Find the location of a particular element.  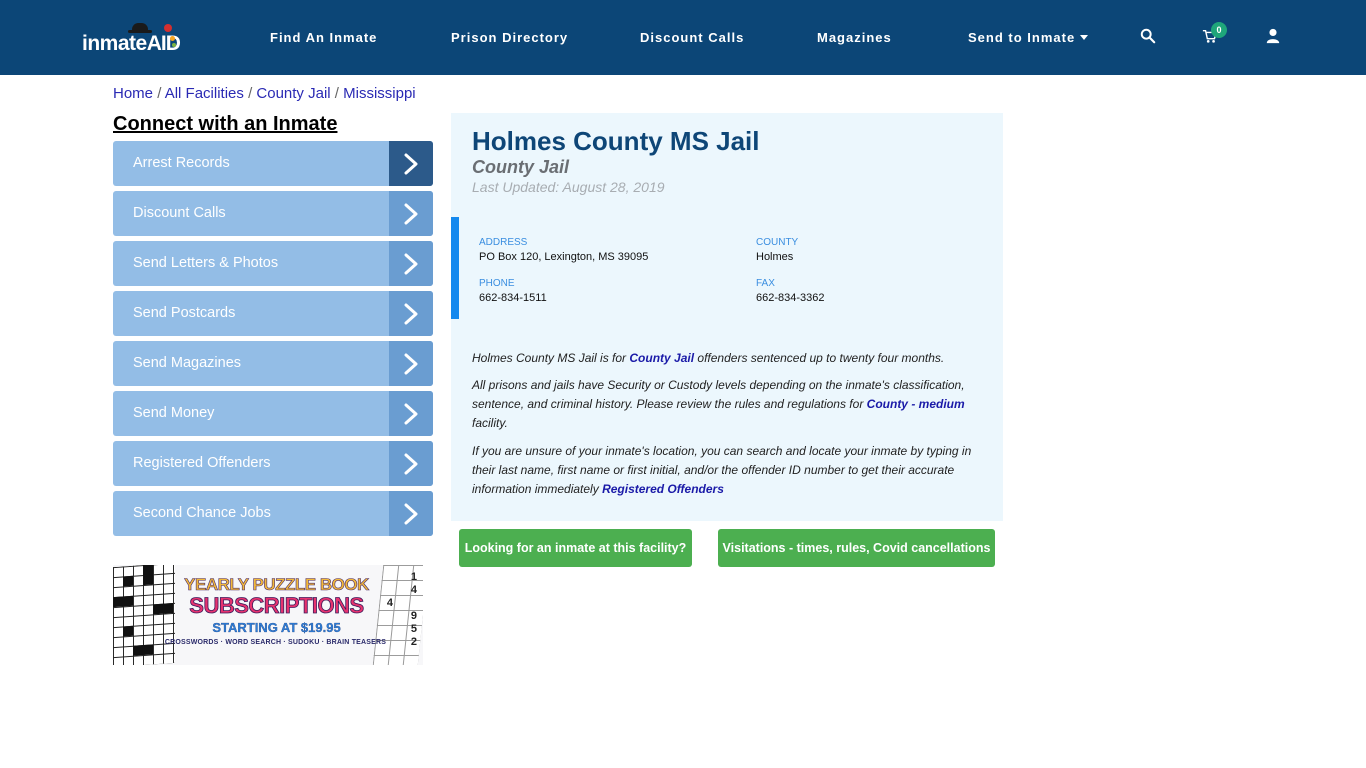

breadcrumb-all-facilities: All Facilities is located at coordinates (204, 93).